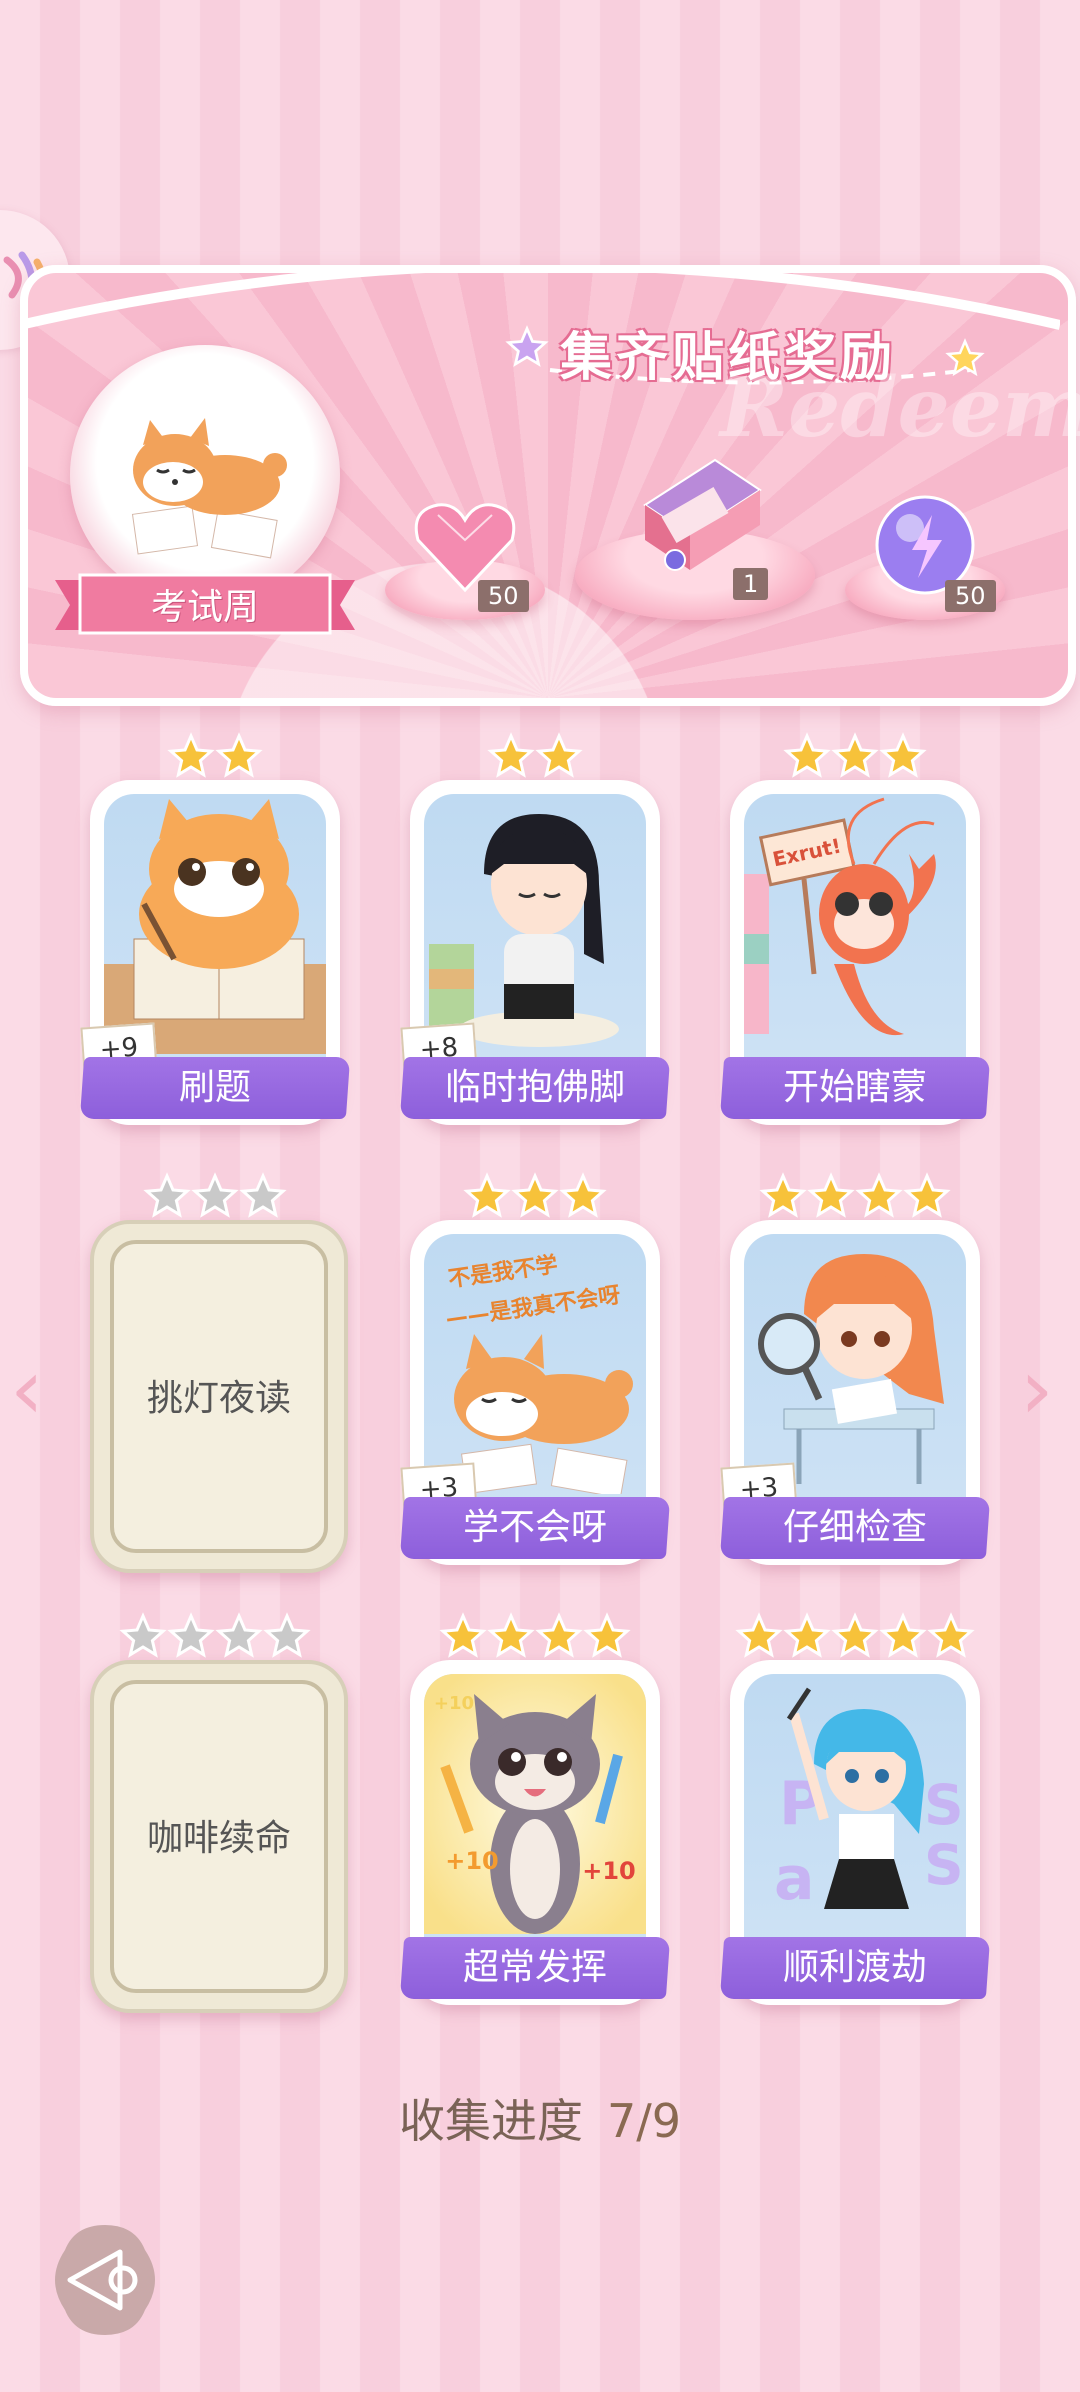 This screenshot has height=2392, width=1080. I want to click on sticker-card: Exrut! 开始瞎蒙, so click(855, 952).